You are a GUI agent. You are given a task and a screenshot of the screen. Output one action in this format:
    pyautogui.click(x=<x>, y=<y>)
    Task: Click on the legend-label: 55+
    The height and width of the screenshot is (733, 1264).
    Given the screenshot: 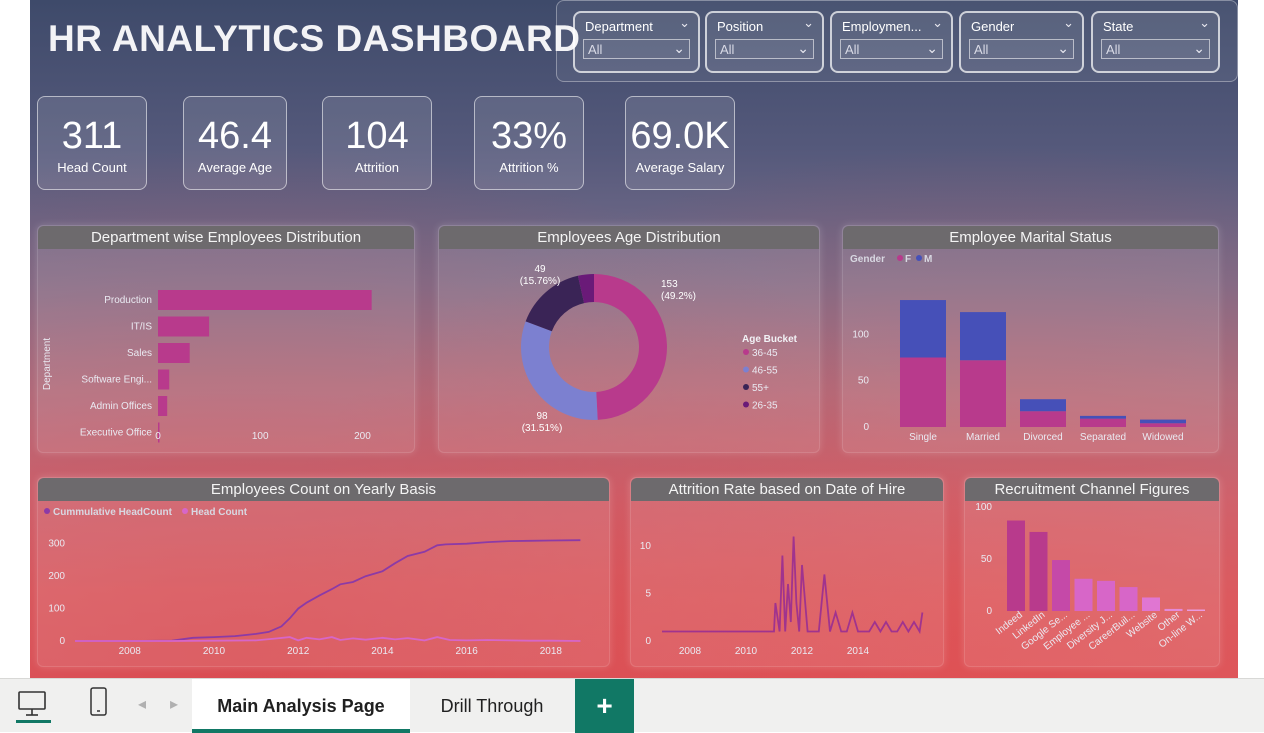 What is the action you would take?
    pyautogui.click(x=760, y=388)
    